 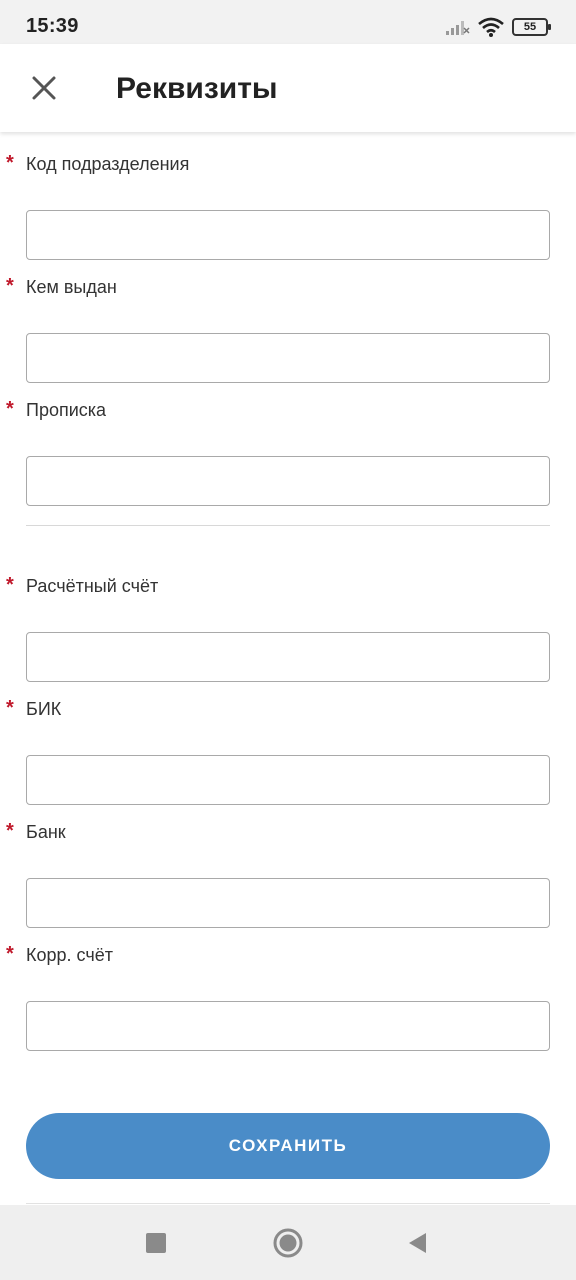 I want to click on save-button: СОХРАНИТЬ, so click(x=288, y=1146).